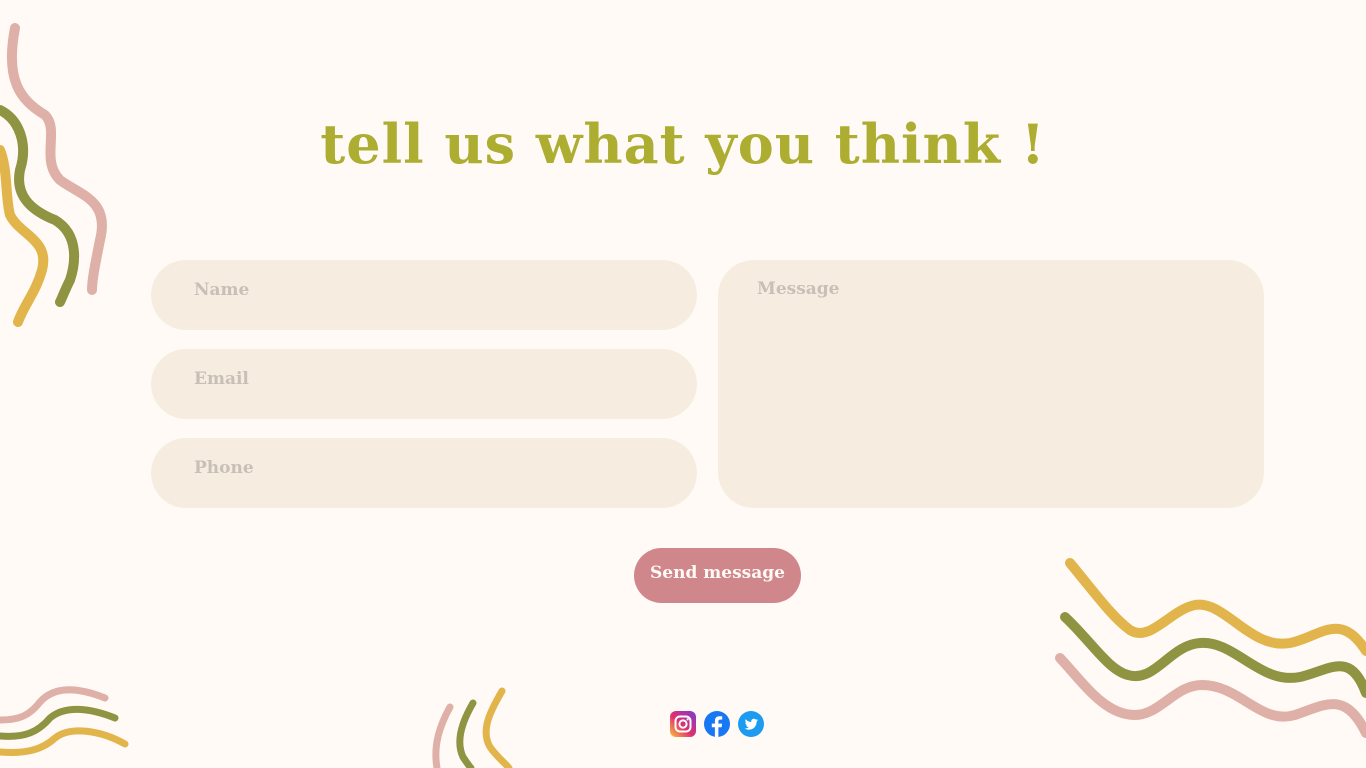 Image resolution: width=1366 pixels, height=768 pixels. I want to click on facebook-icon, so click(717, 724).